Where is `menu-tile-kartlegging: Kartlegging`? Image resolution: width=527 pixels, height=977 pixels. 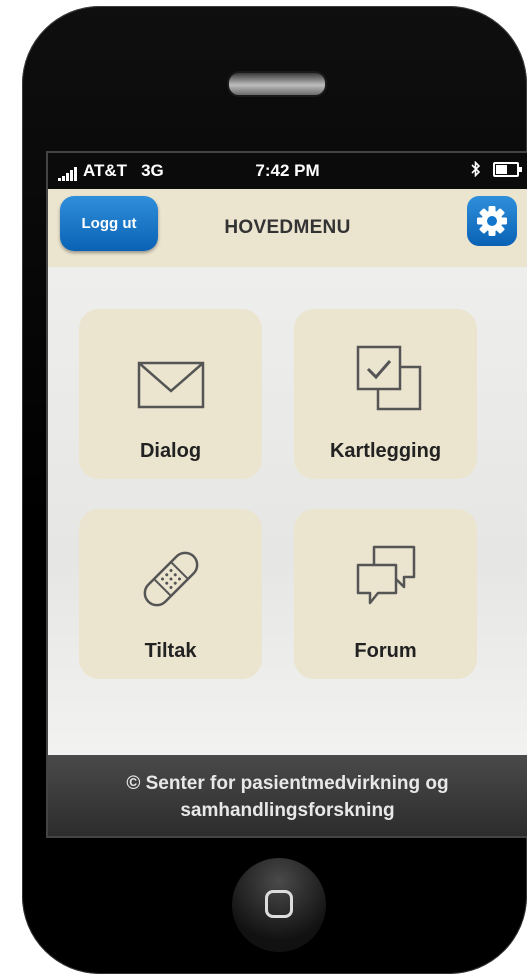
menu-tile-kartlegging: Kartlegging is located at coordinates (385, 394).